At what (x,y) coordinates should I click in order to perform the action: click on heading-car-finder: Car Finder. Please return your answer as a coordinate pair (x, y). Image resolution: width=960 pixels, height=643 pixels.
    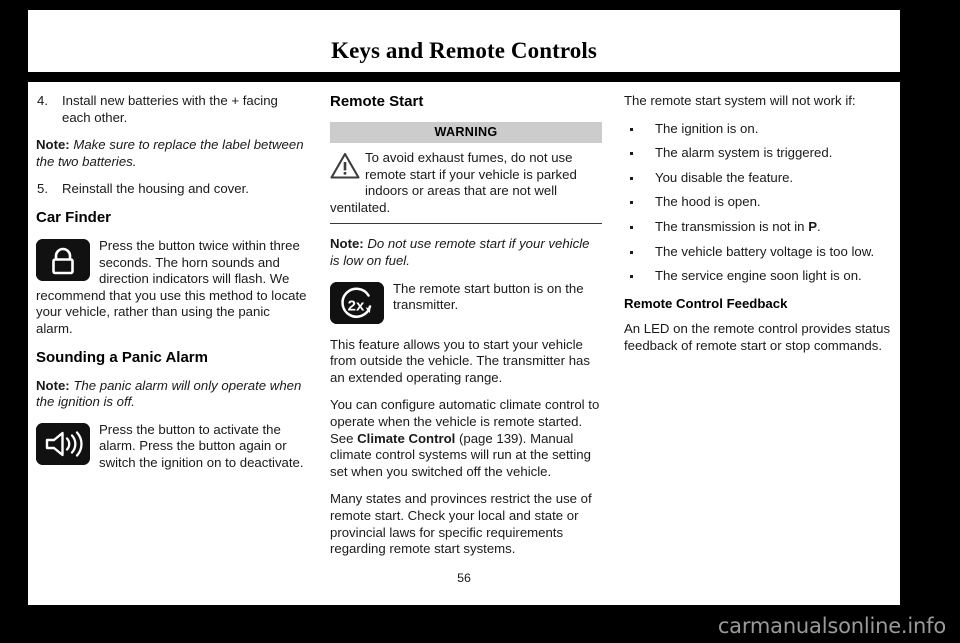
    Looking at the image, I should click on (74, 217).